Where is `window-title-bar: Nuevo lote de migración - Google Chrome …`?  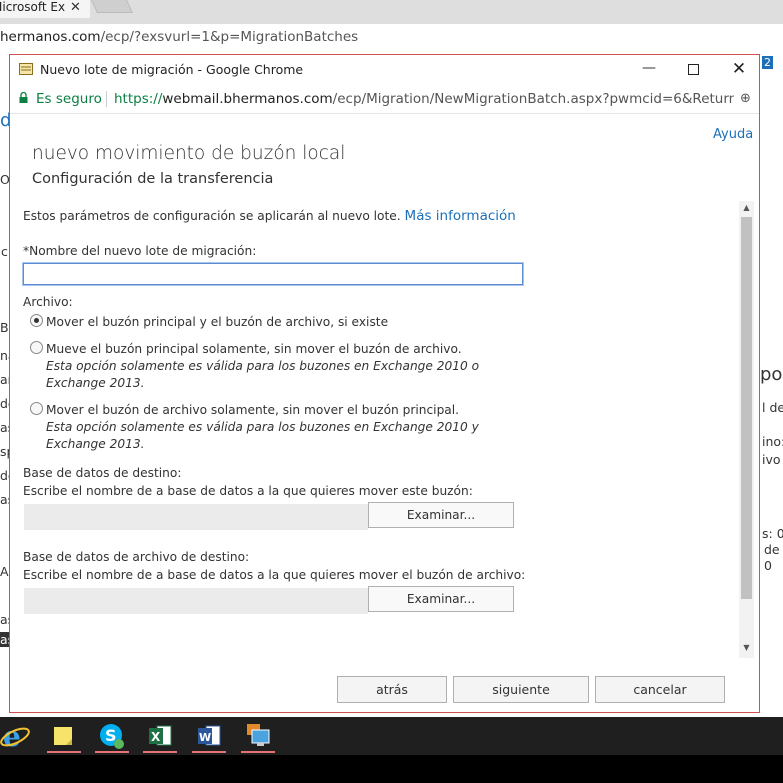
window-title-bar: Nuevo lote de migración - Google Chrome … is located at coordinates (384, 70).